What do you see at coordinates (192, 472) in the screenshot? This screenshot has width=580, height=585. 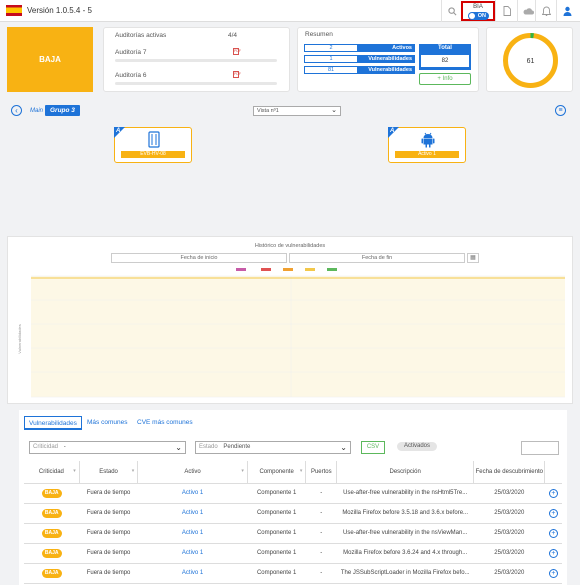 I see `column-header: Activo ▾` at bounding box center [192, 472].